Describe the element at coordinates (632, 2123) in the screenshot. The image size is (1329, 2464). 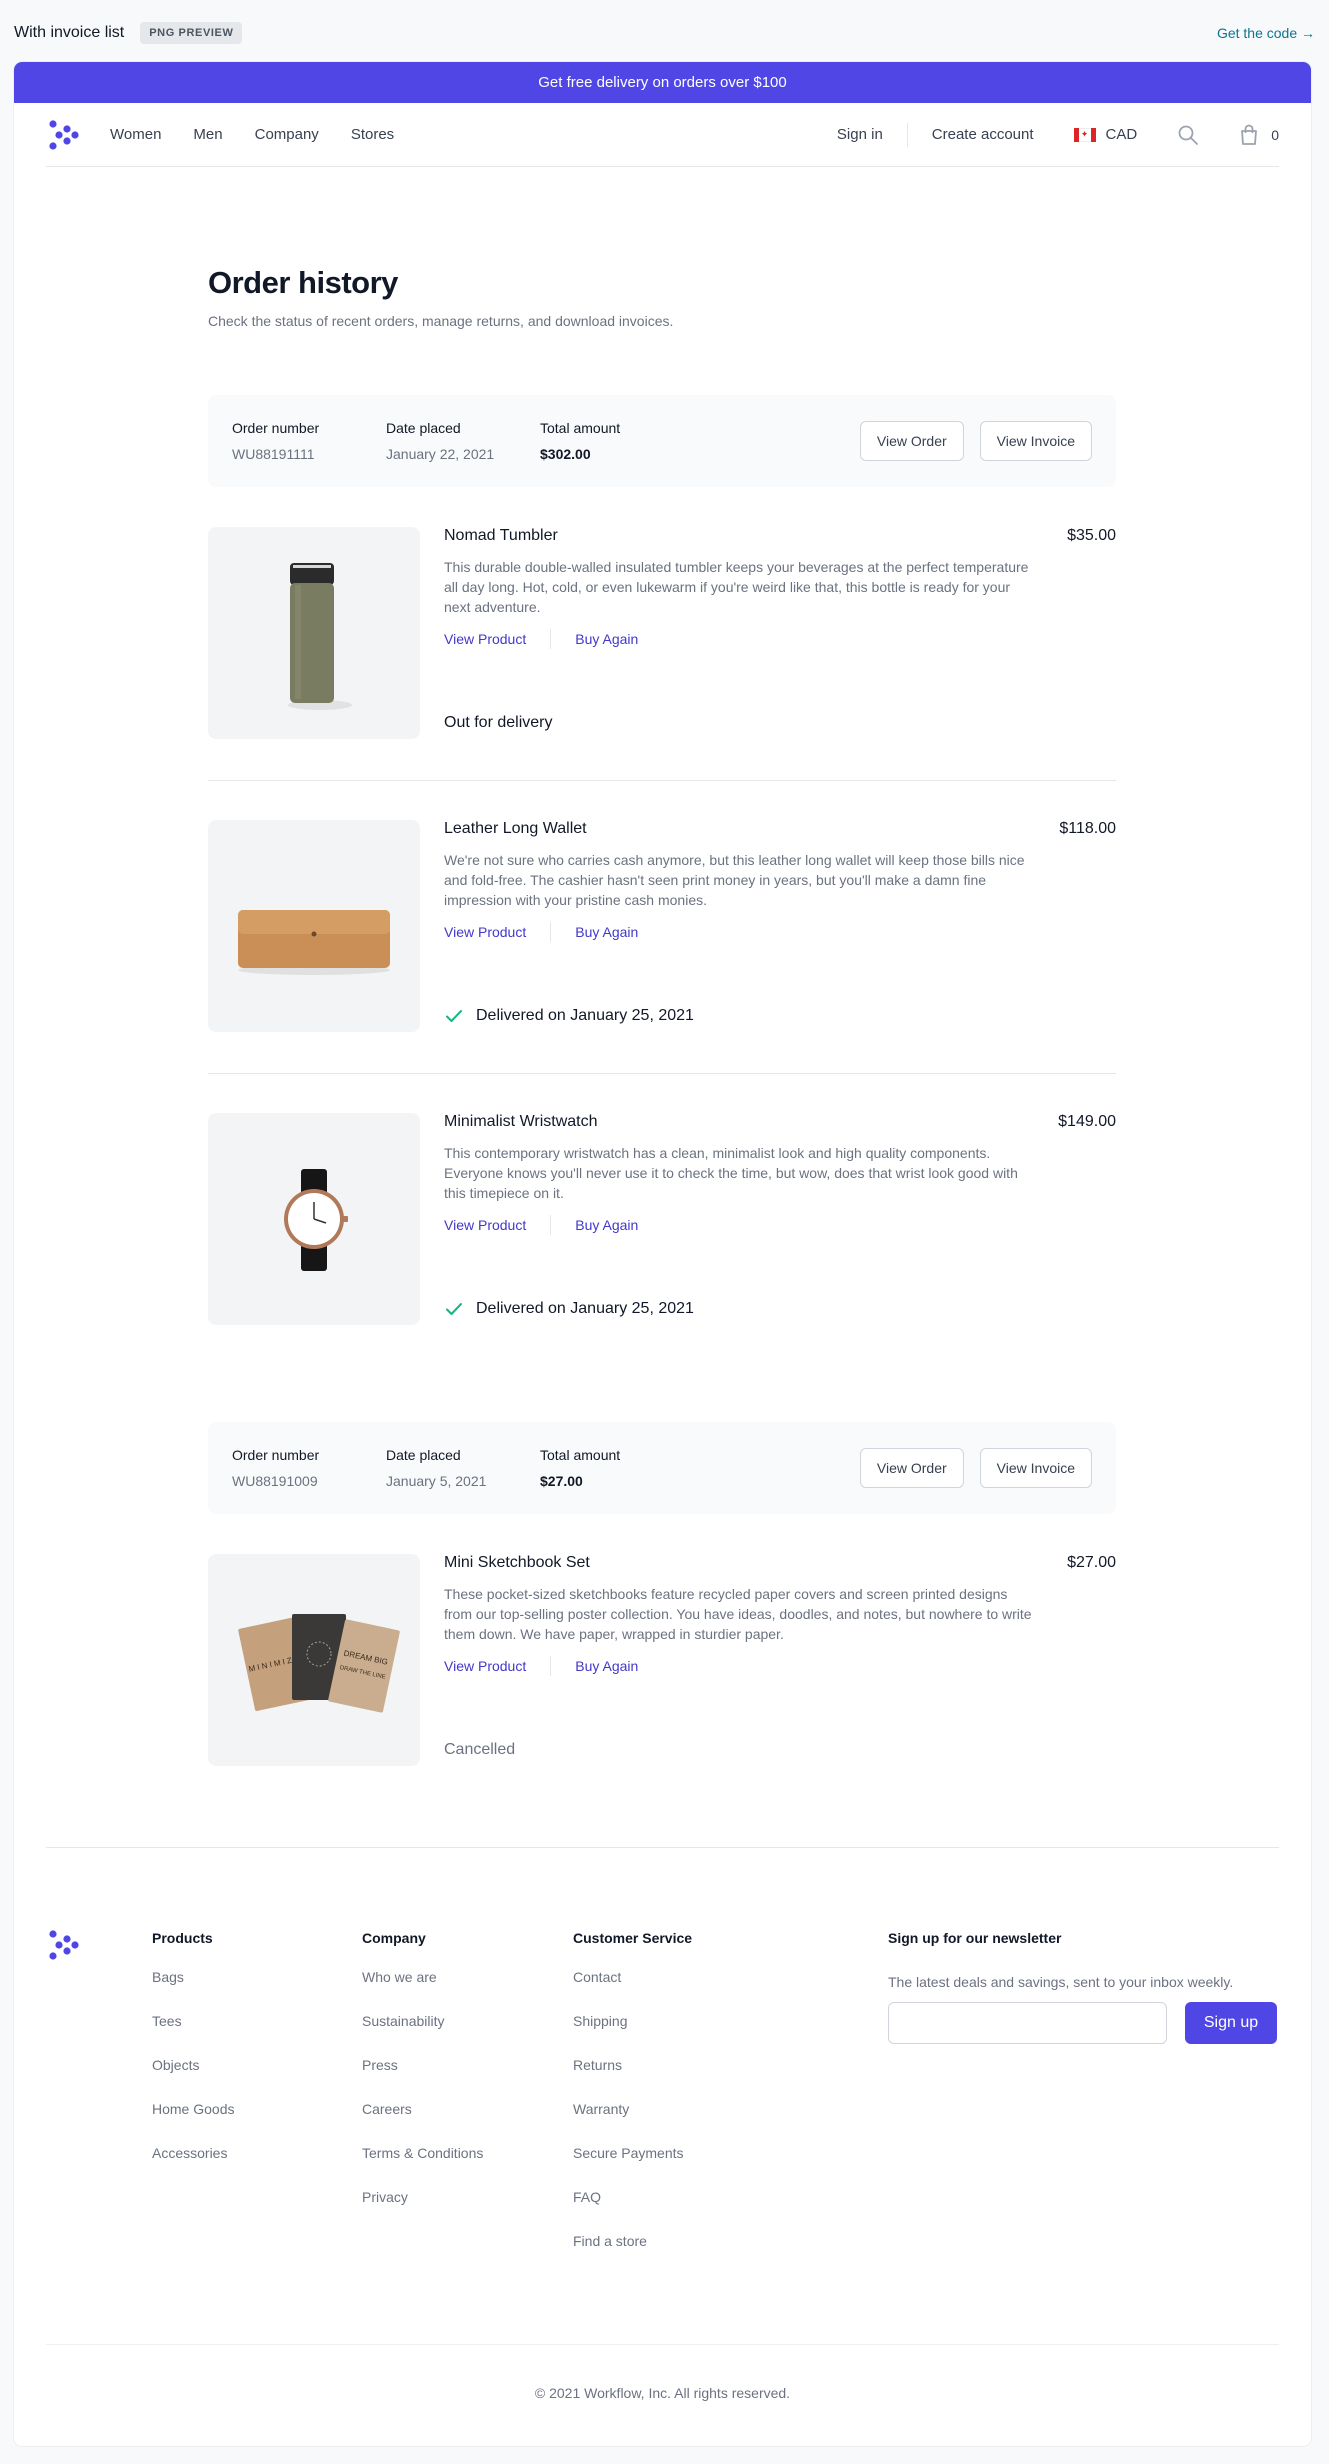
I see `footer-link: Warranty` at that location.